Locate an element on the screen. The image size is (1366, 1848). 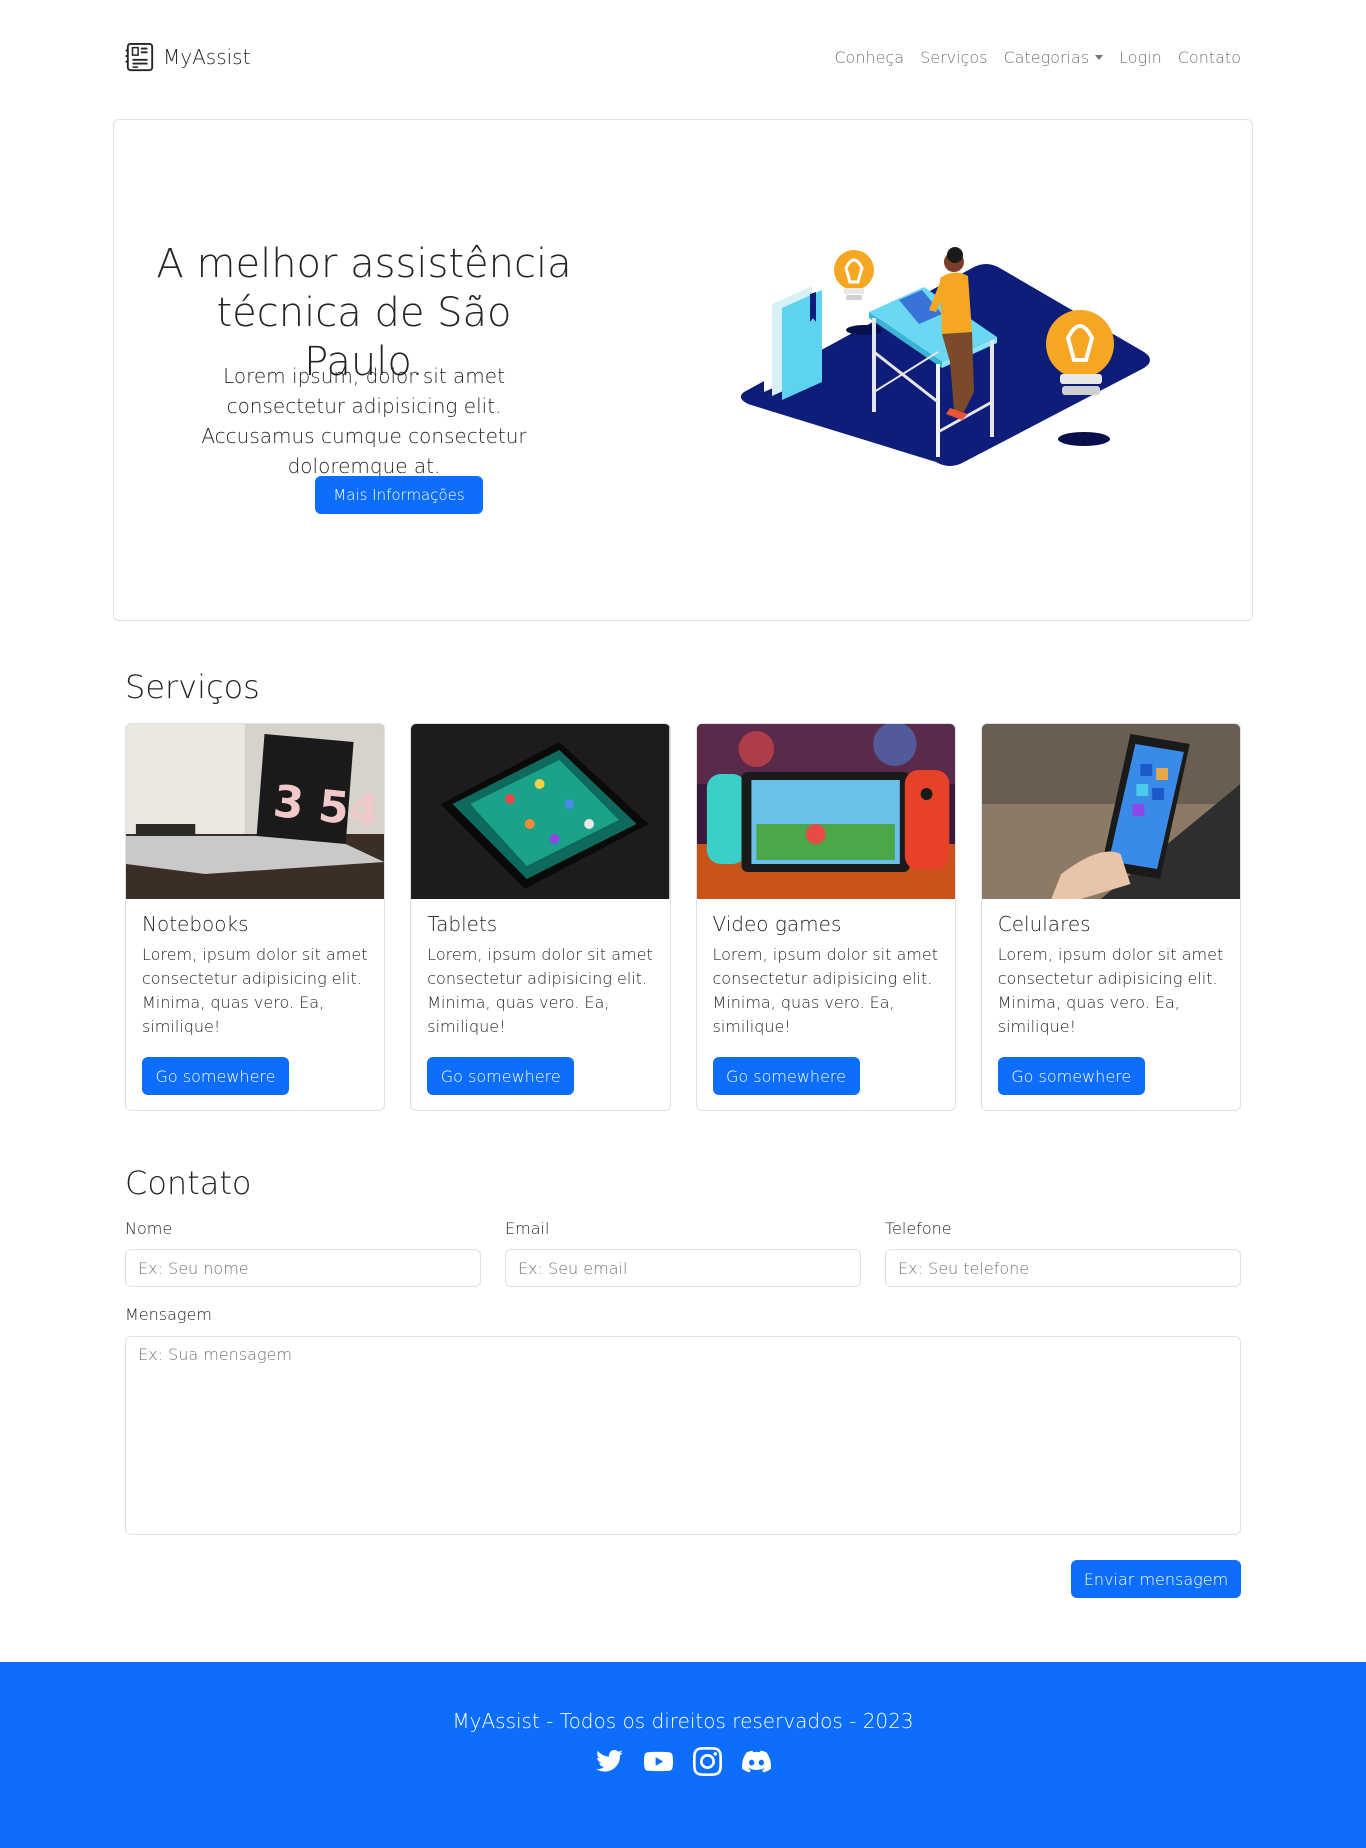
send-message-button: Enviar mensagem is located at coordinates (1156, 1579).